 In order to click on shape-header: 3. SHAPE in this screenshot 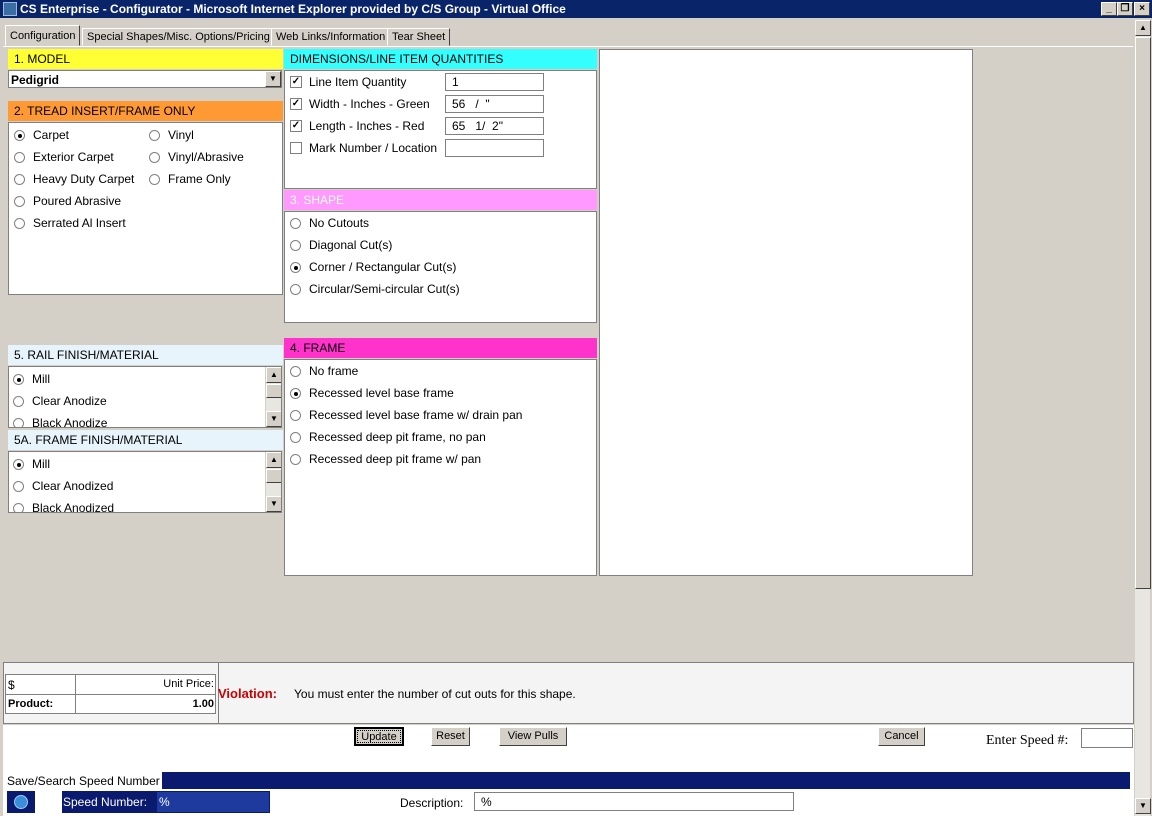, I will do `click(440, 200)`.